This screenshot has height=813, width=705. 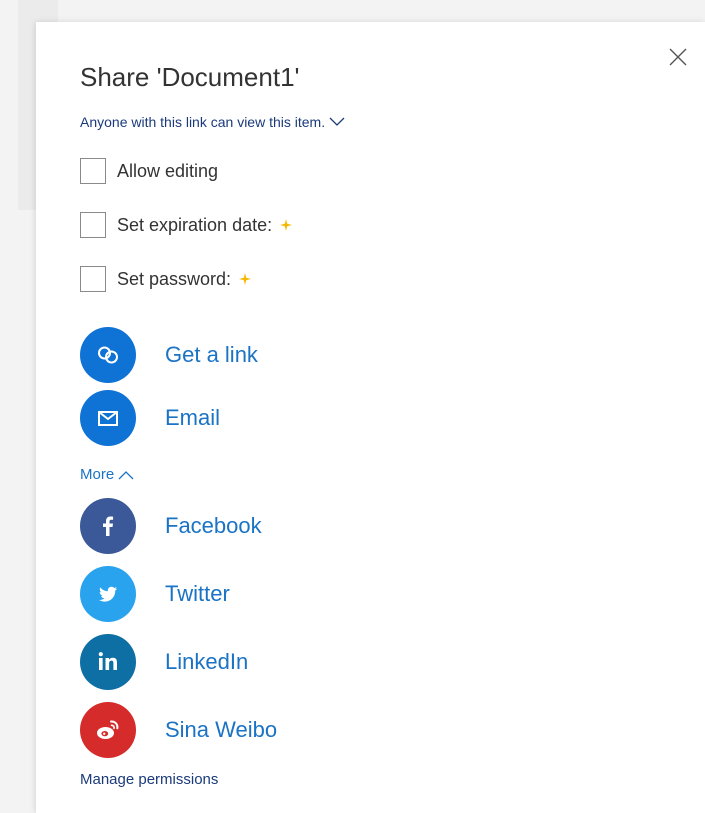 I want to click on sina-weibo-button: Sina Weibo, so click(x=178, y=730).